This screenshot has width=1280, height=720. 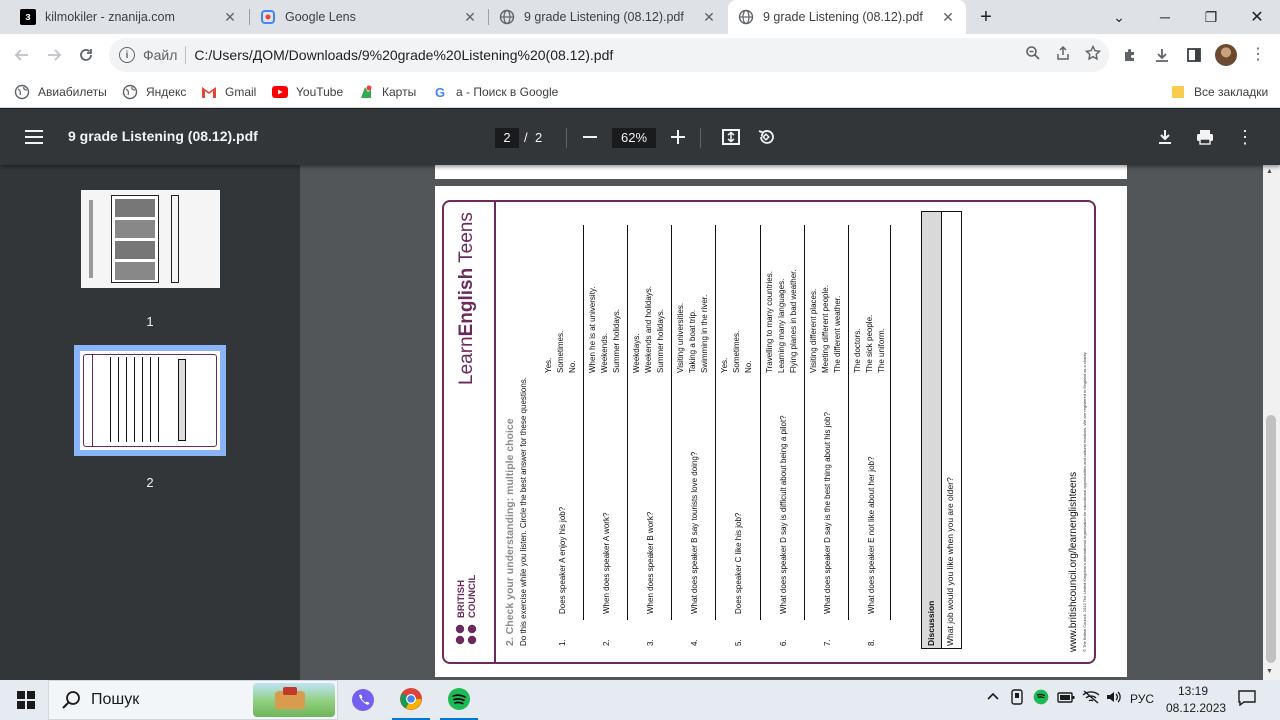 I want to click on reload-button, so click(x=86, y=55).